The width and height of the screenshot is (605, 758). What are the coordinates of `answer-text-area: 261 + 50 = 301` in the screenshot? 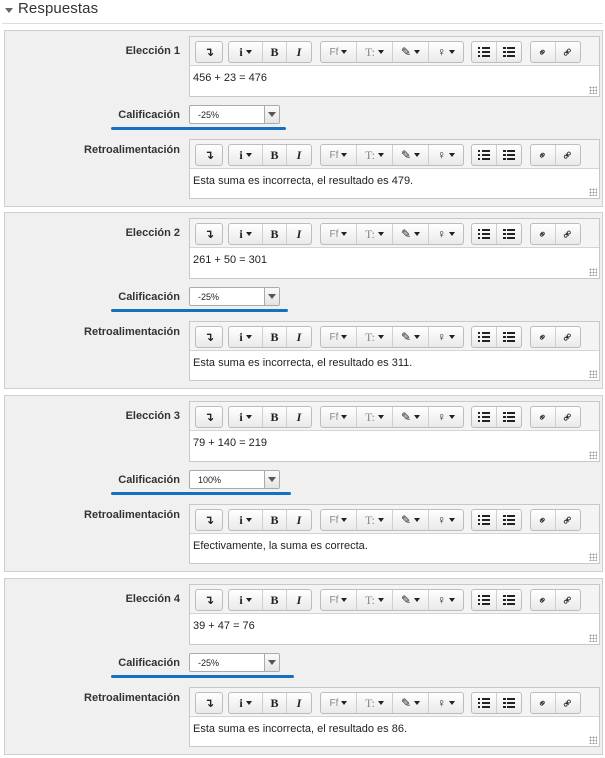 It's located at (394, 262).